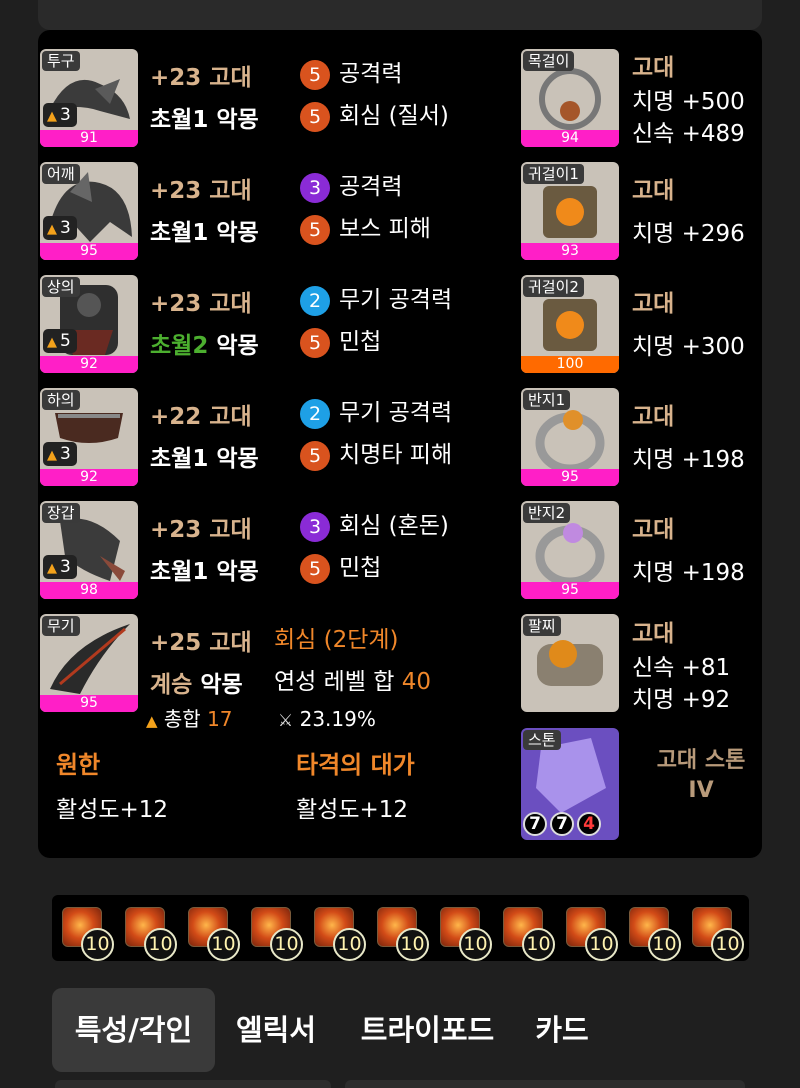 Image resolution: width=800 pixels, height=1088 pixels. What do you see at coordinates (201, 643) in the screenshot?
I see `upgrade-level: +25 고대` at bounding box center [201, 643].